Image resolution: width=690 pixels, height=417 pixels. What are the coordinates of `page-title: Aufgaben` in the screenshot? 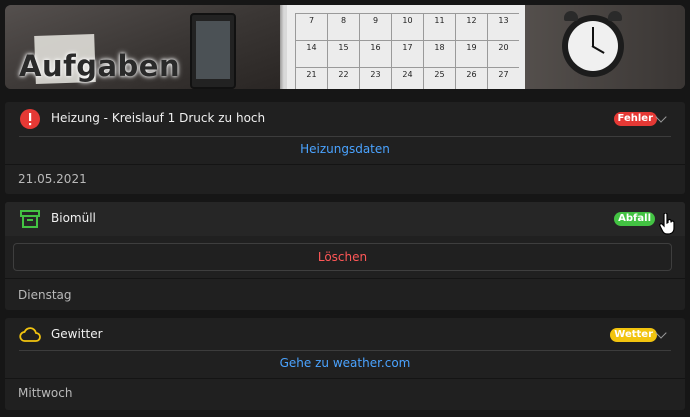 It's located at (100, 66).